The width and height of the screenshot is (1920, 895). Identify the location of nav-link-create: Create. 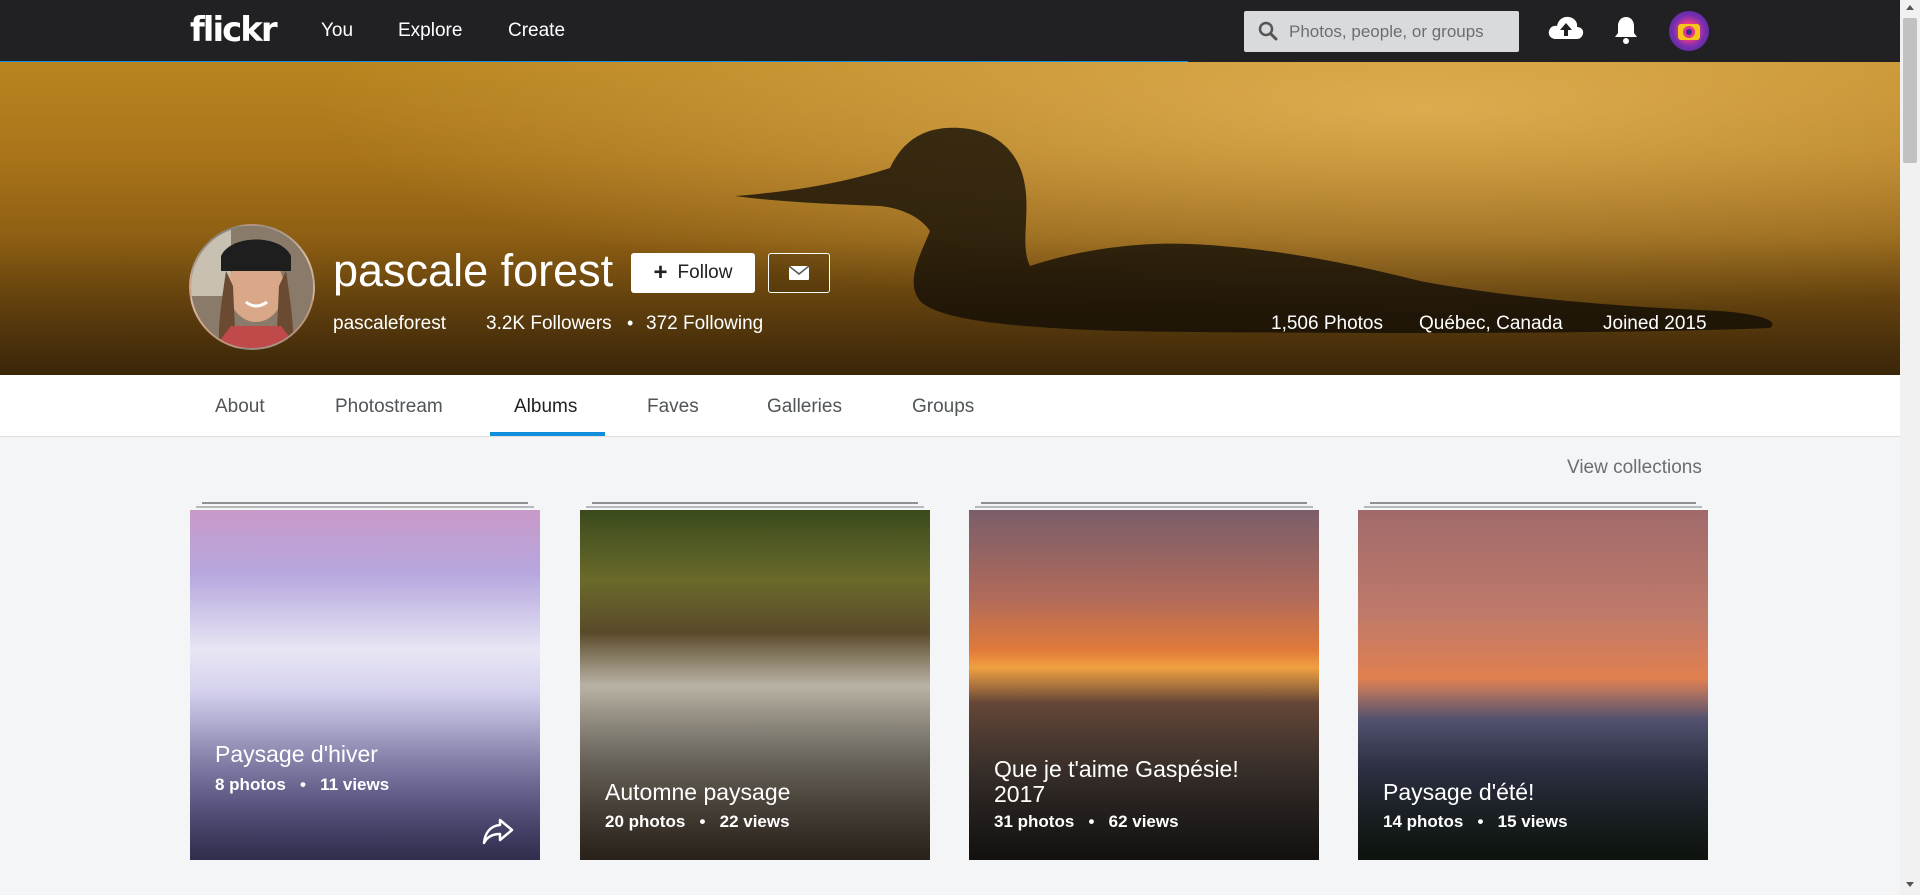
(536, 31).